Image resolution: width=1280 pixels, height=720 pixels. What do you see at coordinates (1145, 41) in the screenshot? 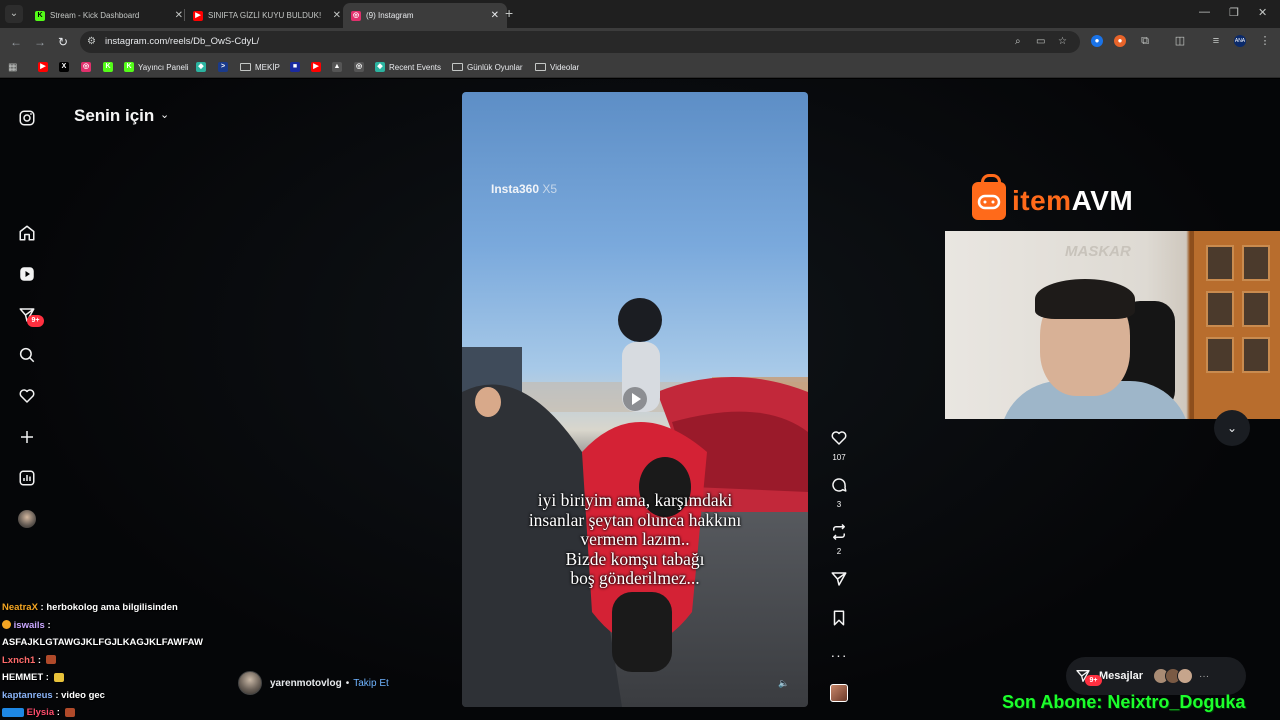
I see `extensions-puzzle-icon: ⧉` at bounding box center [1145, 41].